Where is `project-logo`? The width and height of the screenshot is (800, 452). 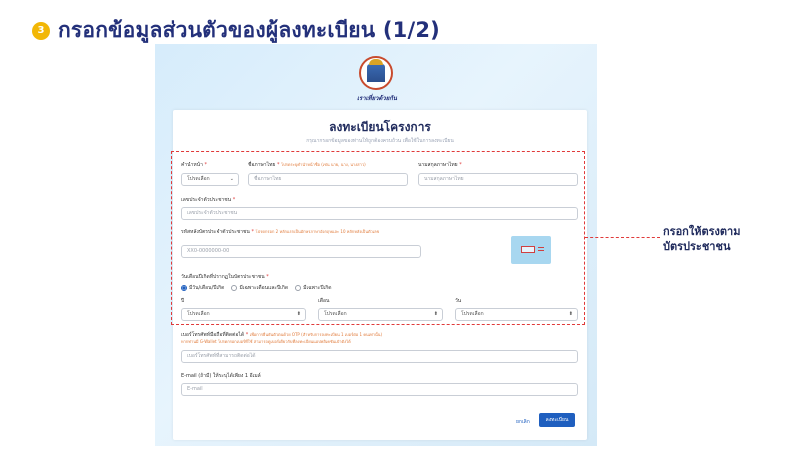 project-logo is located at coordinates (376, 73).